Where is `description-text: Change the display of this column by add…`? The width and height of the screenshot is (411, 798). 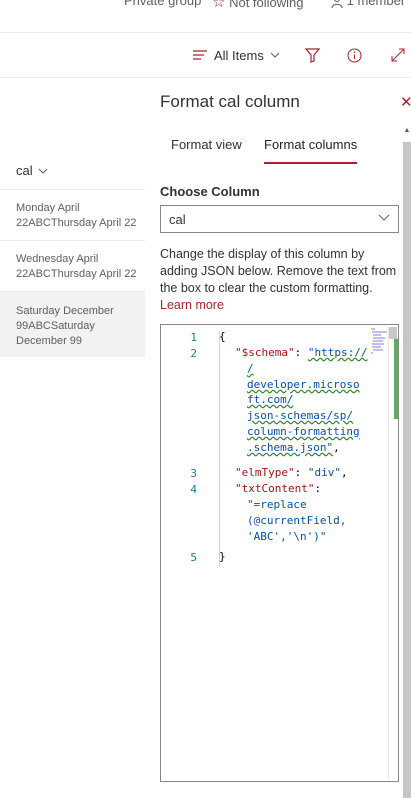
description-text: Change the display of this column by add… is located at coordinates (278, 271).